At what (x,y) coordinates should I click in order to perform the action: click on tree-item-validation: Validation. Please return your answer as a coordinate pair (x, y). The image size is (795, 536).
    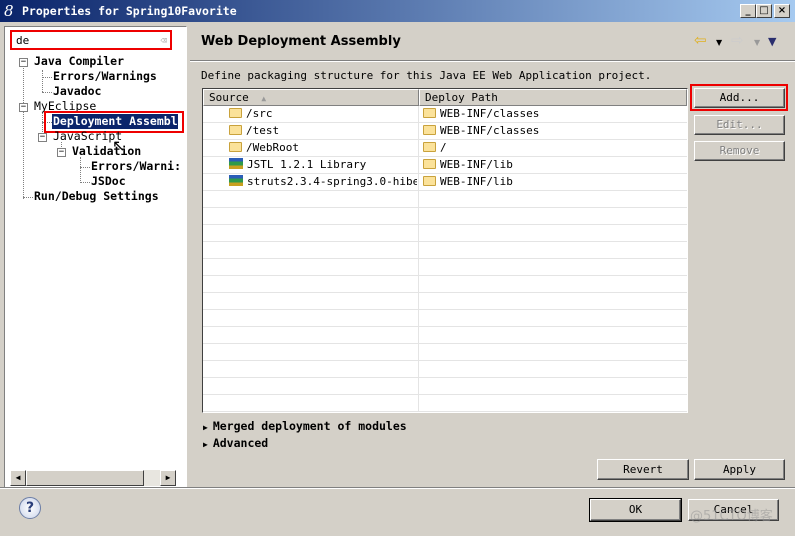
    Looking at the image, I should click on (106, 151).